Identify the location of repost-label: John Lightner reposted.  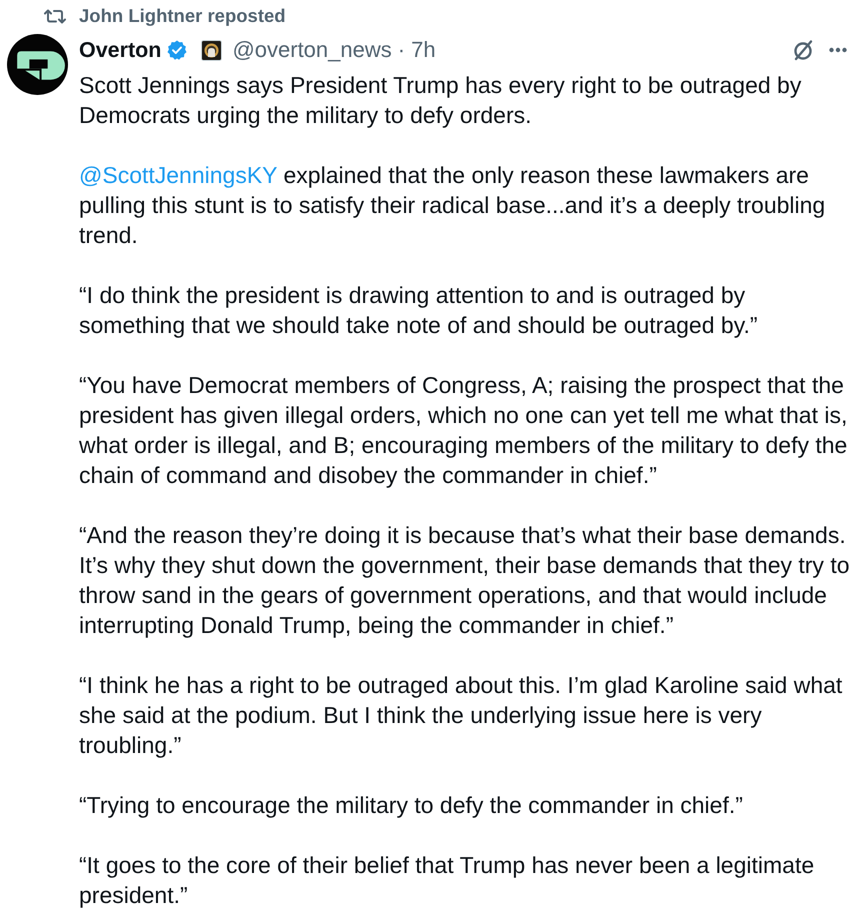
(182, 16).